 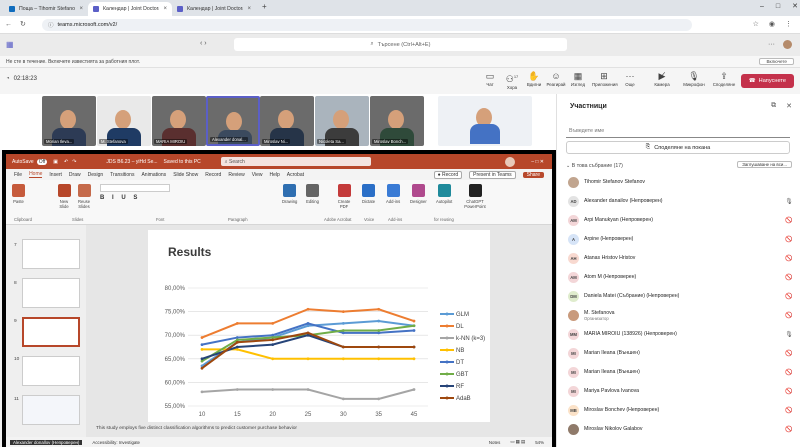 I want to click on minimize-button: –, so click(x=762, y=6).